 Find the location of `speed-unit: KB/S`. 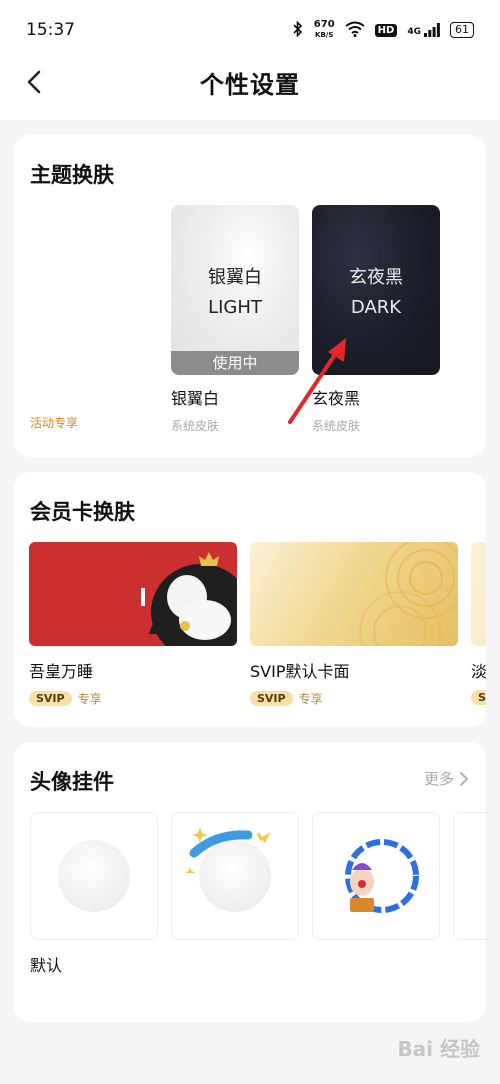

speed-unit: KB/S is located at coordinates (324, 35).